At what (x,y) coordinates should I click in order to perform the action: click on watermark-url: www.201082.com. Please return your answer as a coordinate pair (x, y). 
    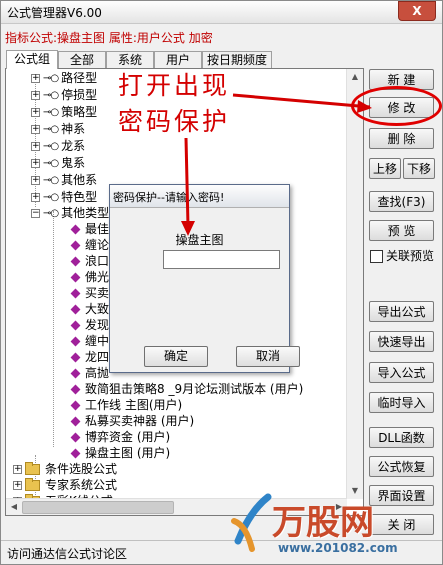
    Looking at the image, I should click on (338, 548).